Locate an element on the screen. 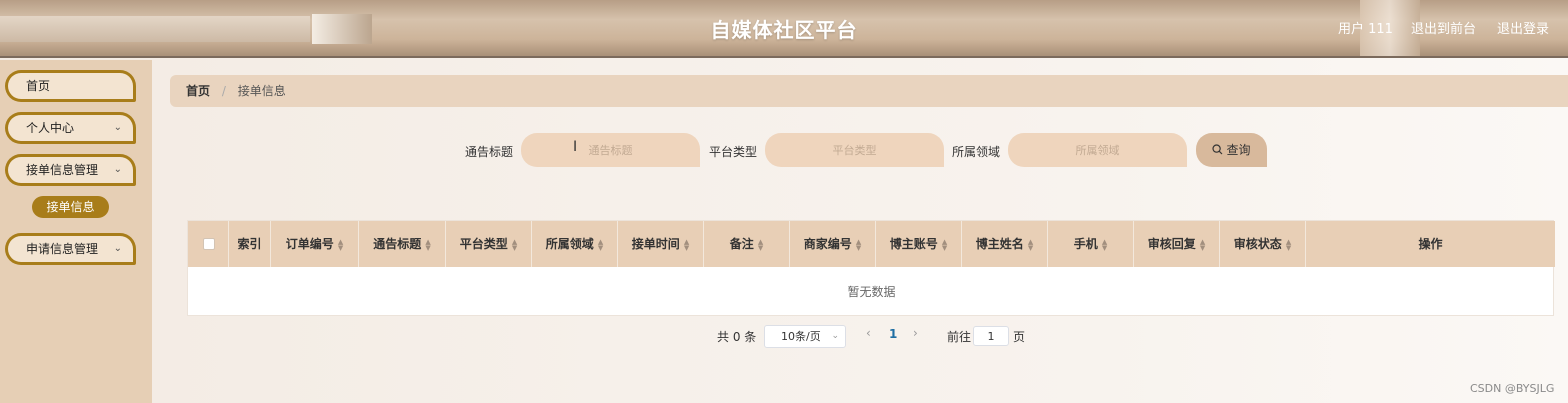 This screenshot has width=1568, height=403. search-button: 查询 is located at coordinates (1231, 150).